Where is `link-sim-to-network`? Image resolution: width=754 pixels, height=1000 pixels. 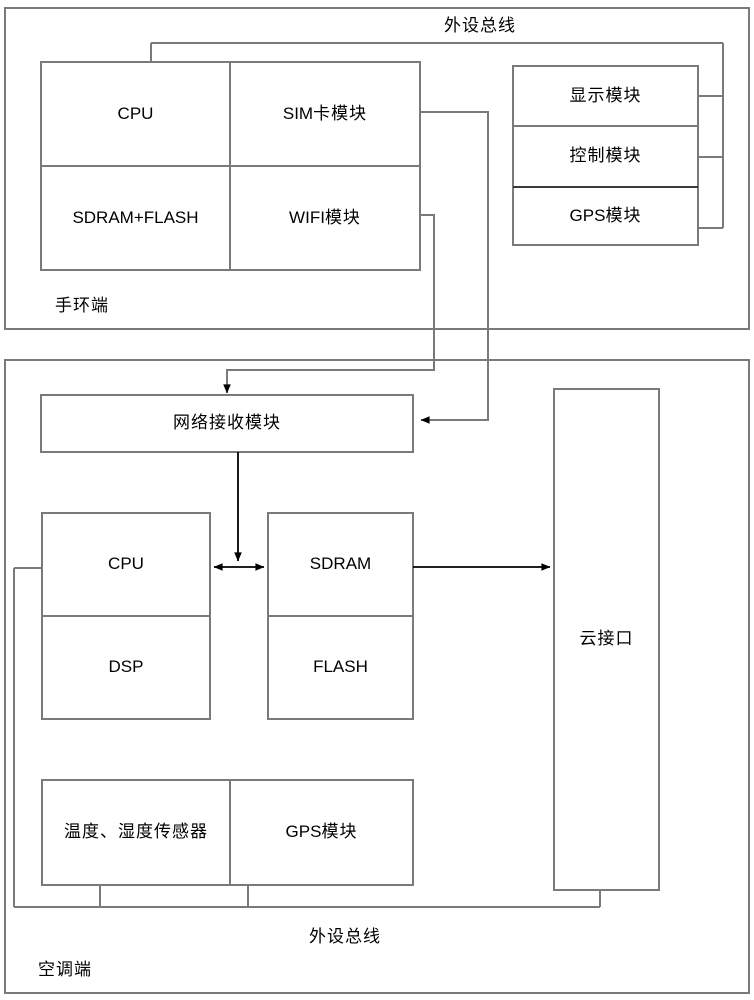 link-sim-to-network is located at coordinates (454, 267).